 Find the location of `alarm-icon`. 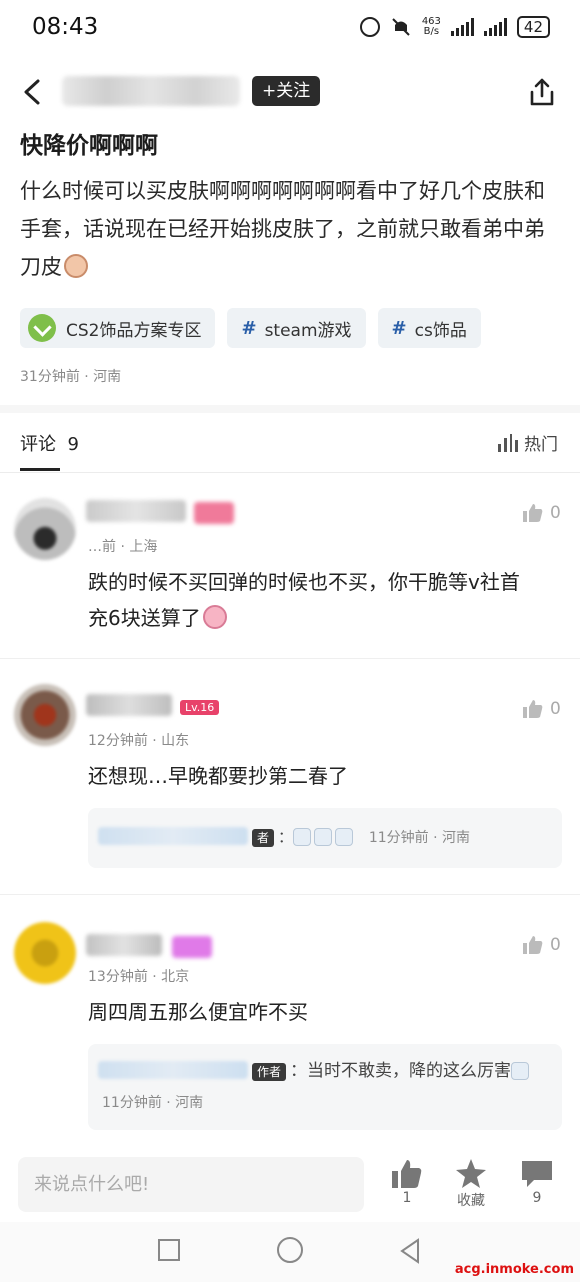

alarm-icon is located at coordinates (369, 27).